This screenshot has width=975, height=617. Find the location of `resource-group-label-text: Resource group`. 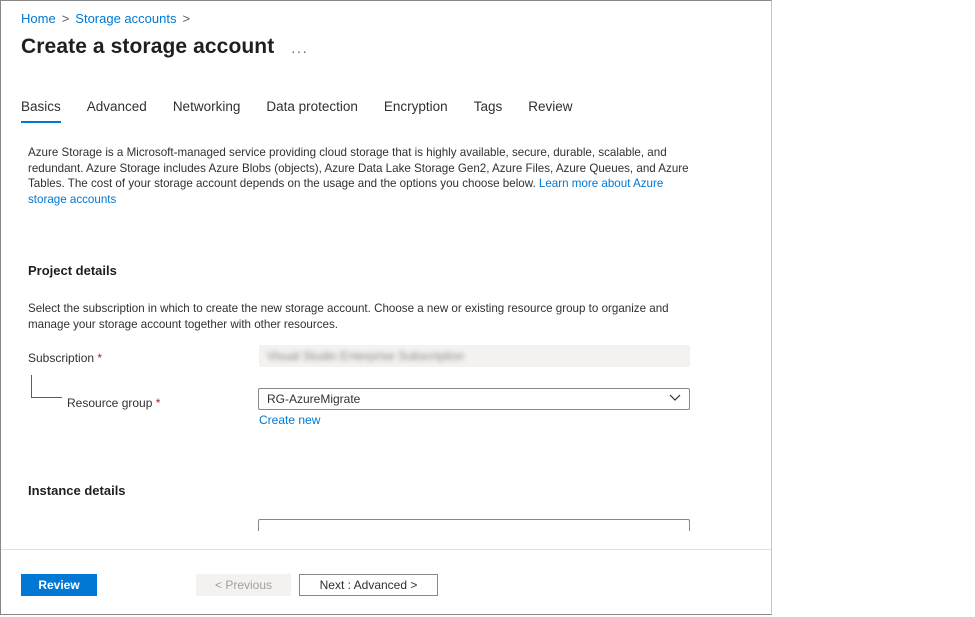

resource-group-label-text: Resource group is located at coordinates (110, 403).